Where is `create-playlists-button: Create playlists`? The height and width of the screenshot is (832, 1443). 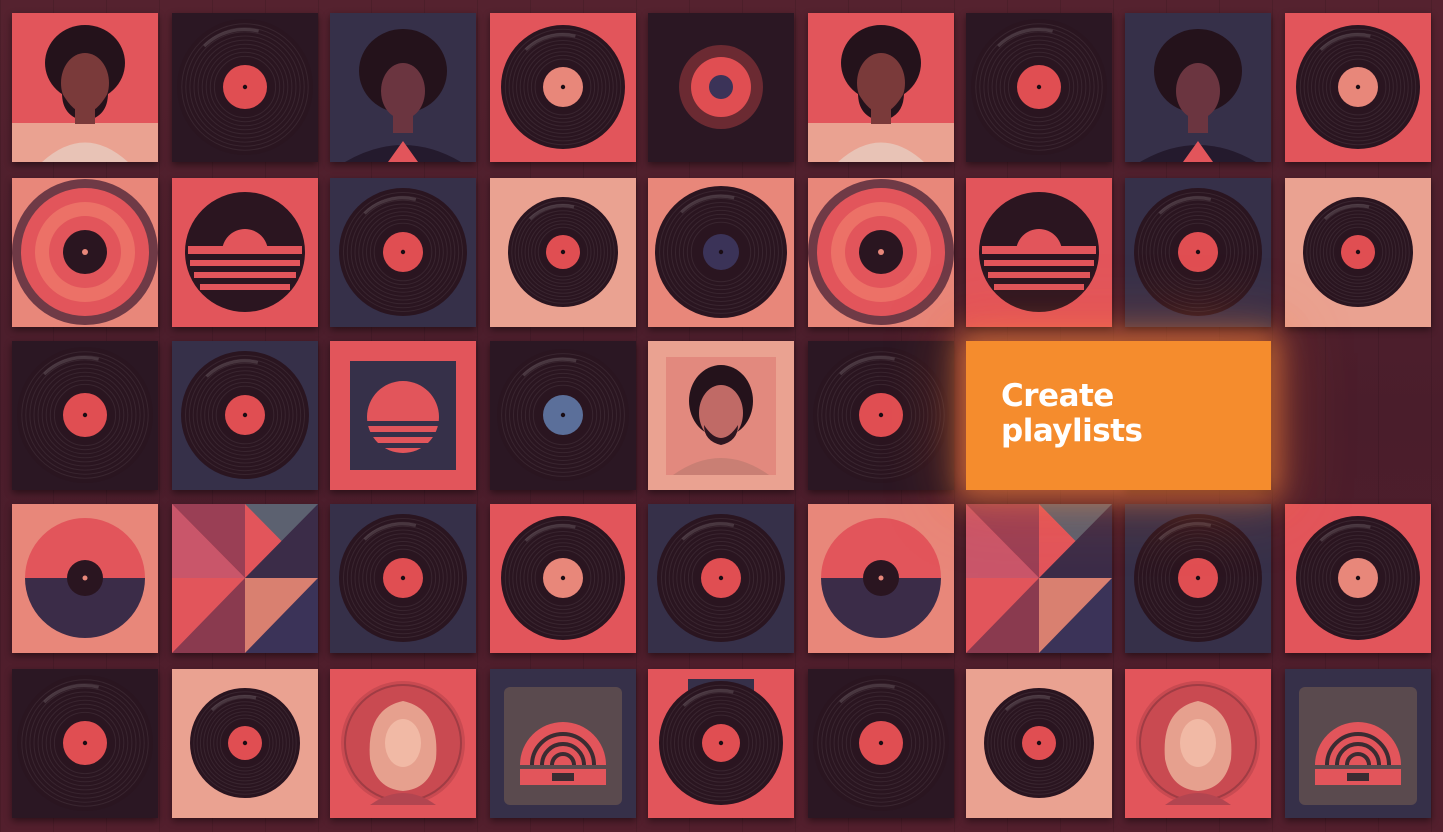 create-playlists-button: Create playlists is located at coordinates (1118, 415).